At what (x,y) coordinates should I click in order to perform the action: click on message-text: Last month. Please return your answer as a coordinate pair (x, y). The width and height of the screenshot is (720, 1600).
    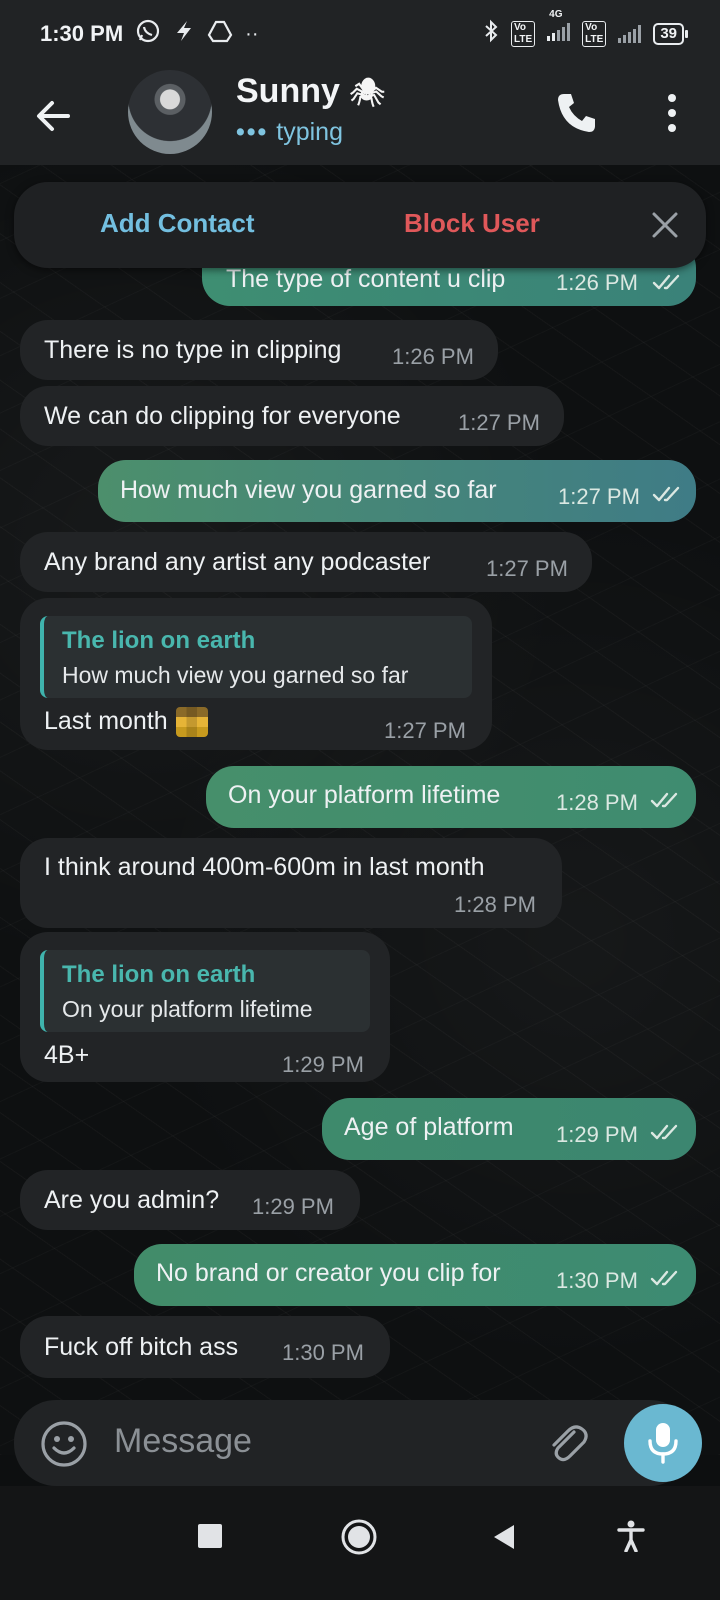
    Looking at the image, I should click on (106, 721).